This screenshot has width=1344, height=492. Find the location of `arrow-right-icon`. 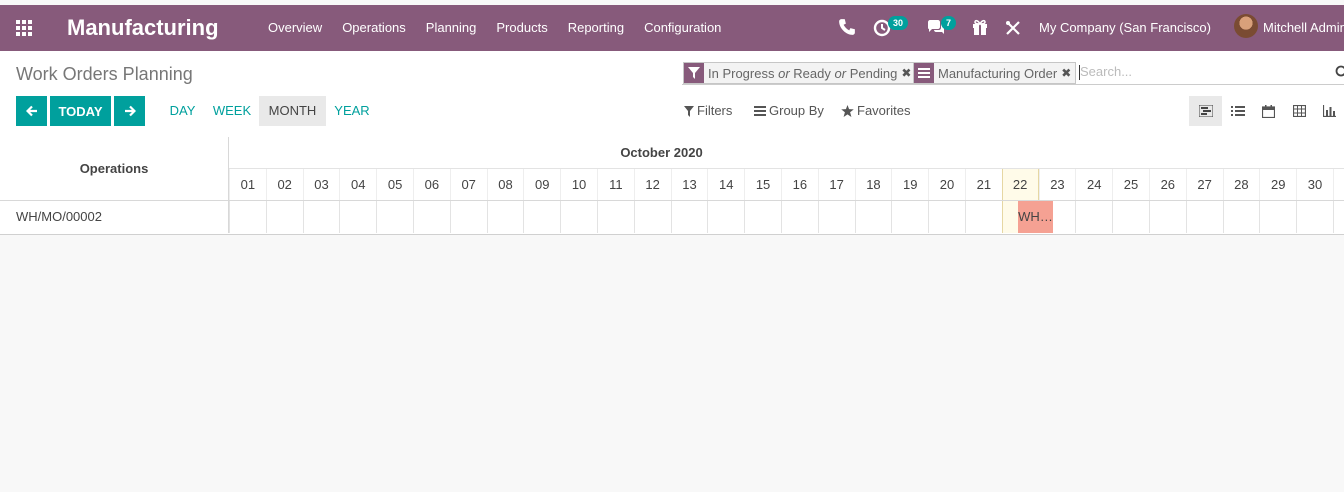

arrow-right-icon is located at coordinates (130, 111).